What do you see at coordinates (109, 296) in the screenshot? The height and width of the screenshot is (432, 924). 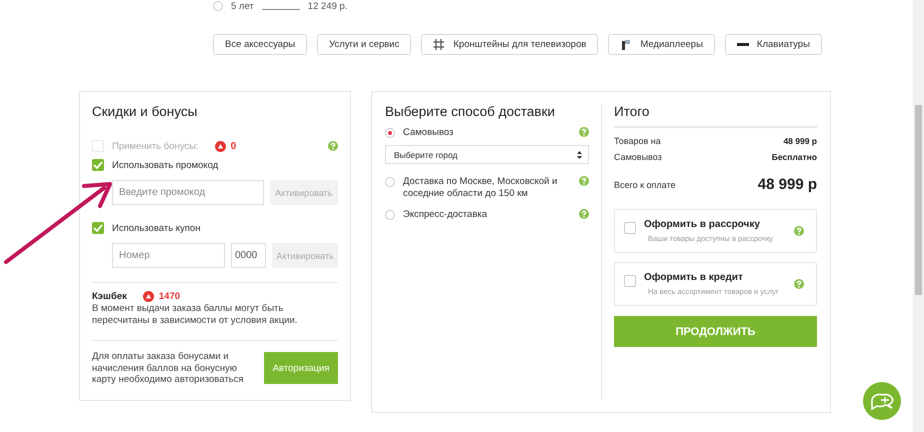 I see `cashback-label: Кэшбек` at bounding box center [109, 296].